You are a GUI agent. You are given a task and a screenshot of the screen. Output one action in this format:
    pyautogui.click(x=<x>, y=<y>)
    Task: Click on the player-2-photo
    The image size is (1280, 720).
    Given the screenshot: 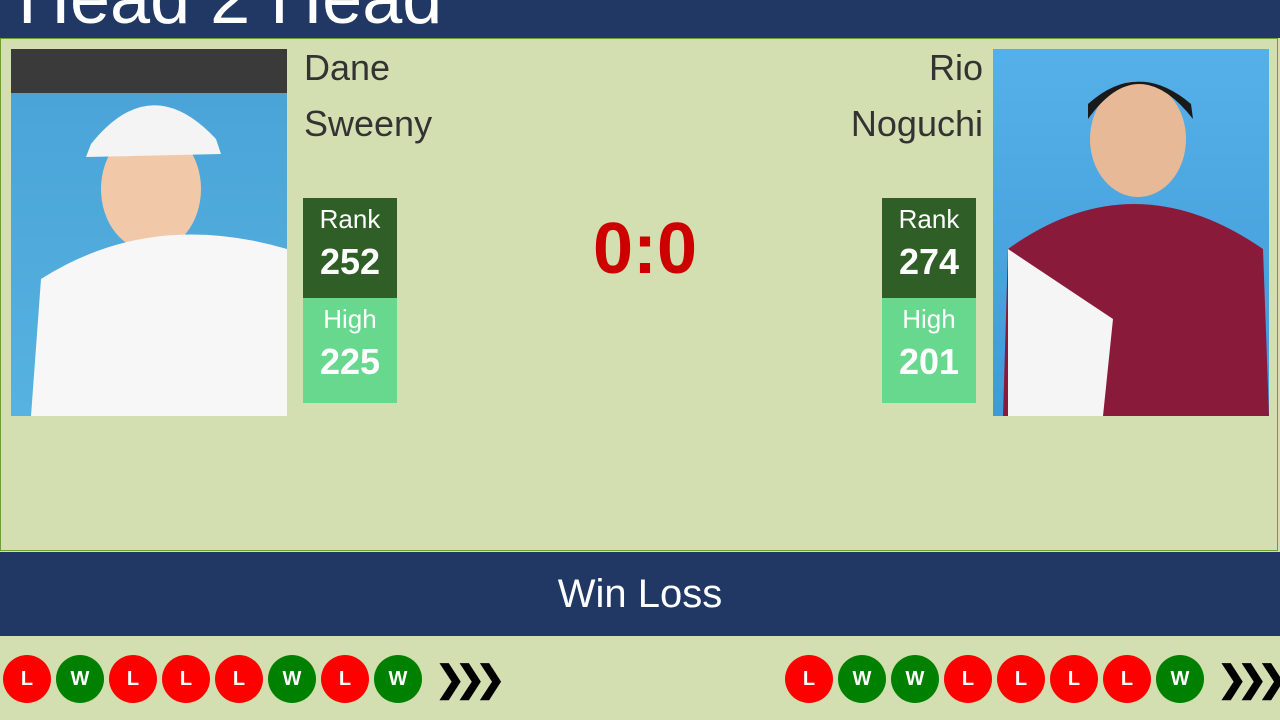 What is the action you would take?
    pyautogui.click(x=1131, y=232)
    